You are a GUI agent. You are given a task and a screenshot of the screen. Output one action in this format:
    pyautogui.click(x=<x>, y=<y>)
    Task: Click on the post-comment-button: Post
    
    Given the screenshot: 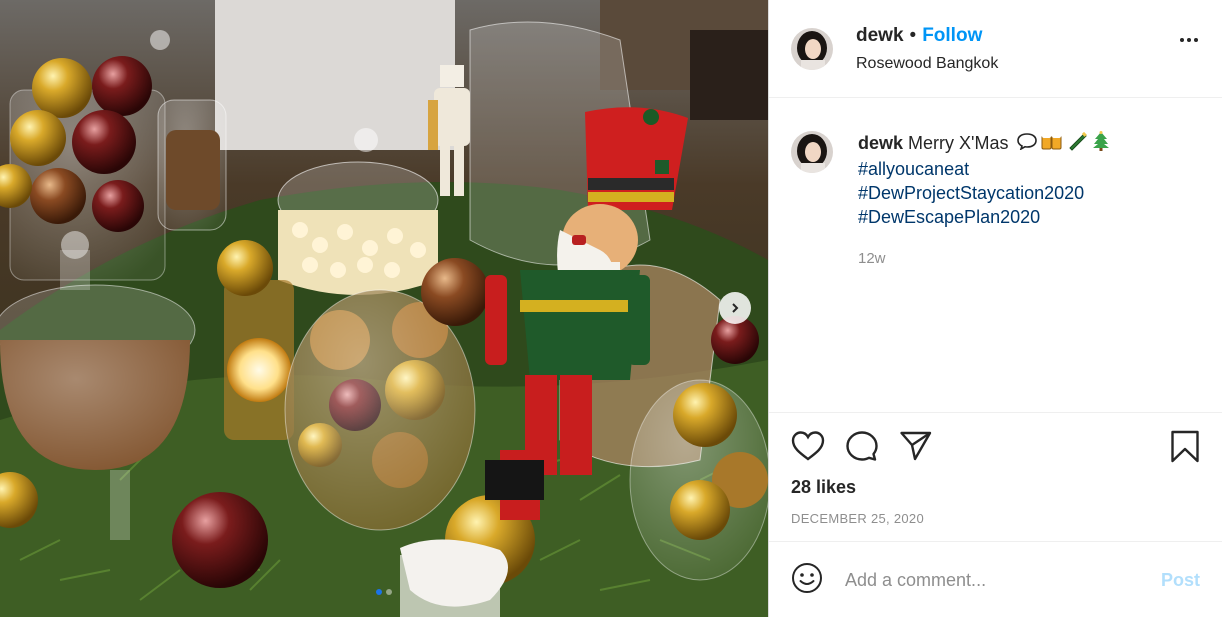 What is the action you would take?
    pyautogui.click(x=1180, y=580)
    